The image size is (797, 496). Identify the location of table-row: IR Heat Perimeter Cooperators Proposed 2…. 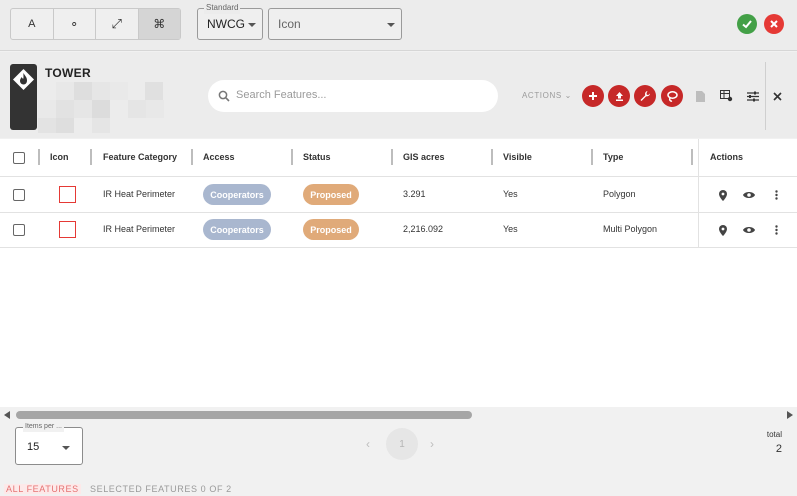
(398, 230).